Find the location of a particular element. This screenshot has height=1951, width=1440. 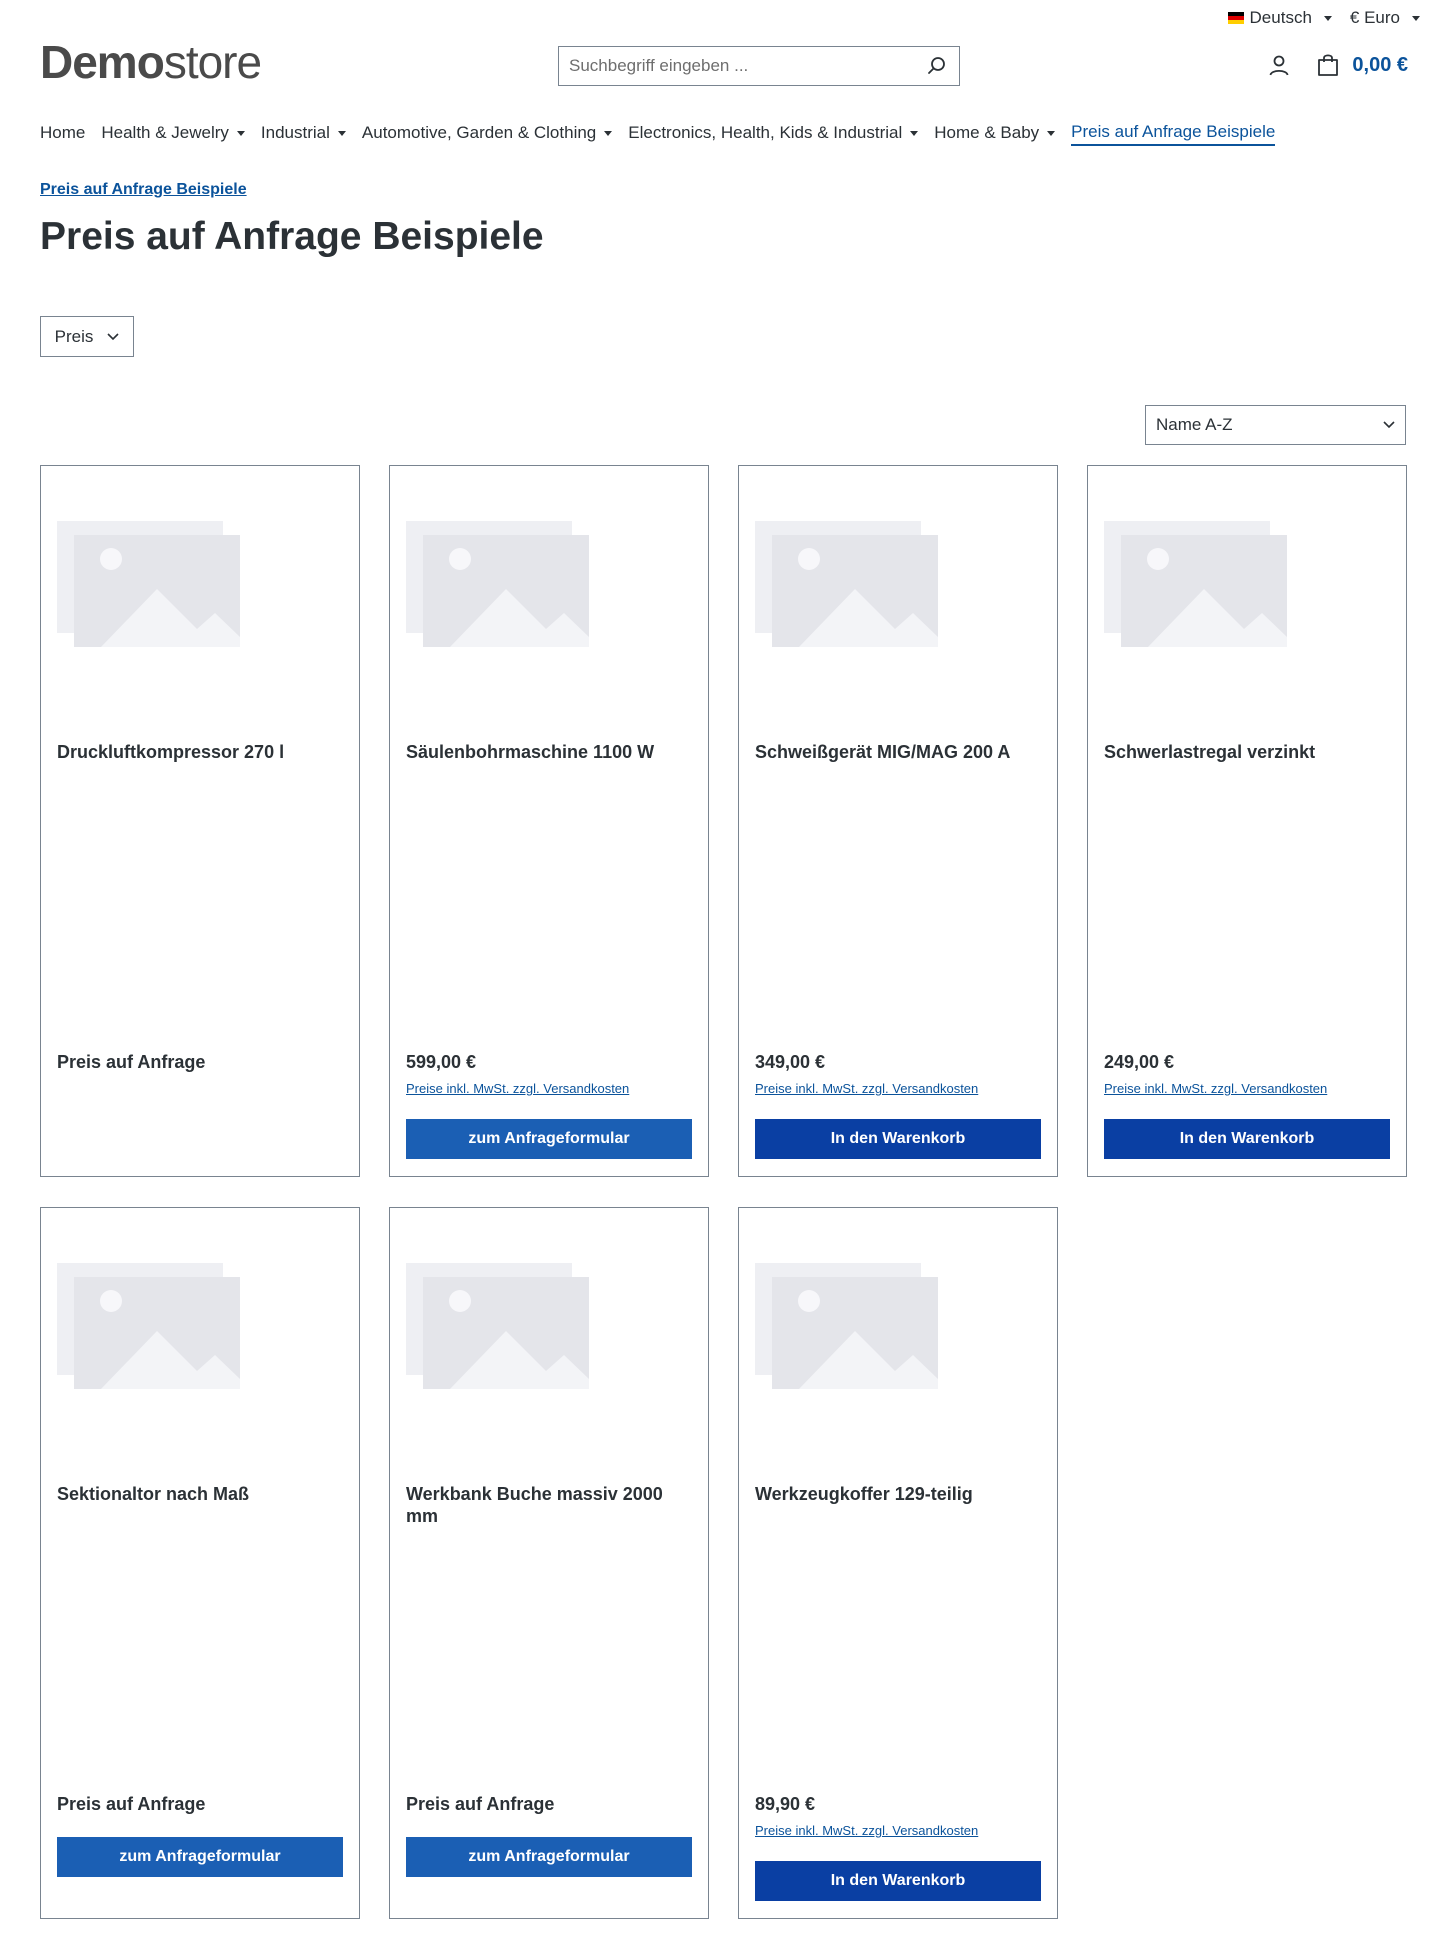

product-name: Druckluftkompressor 270 l is located at coordinates (202, 752).